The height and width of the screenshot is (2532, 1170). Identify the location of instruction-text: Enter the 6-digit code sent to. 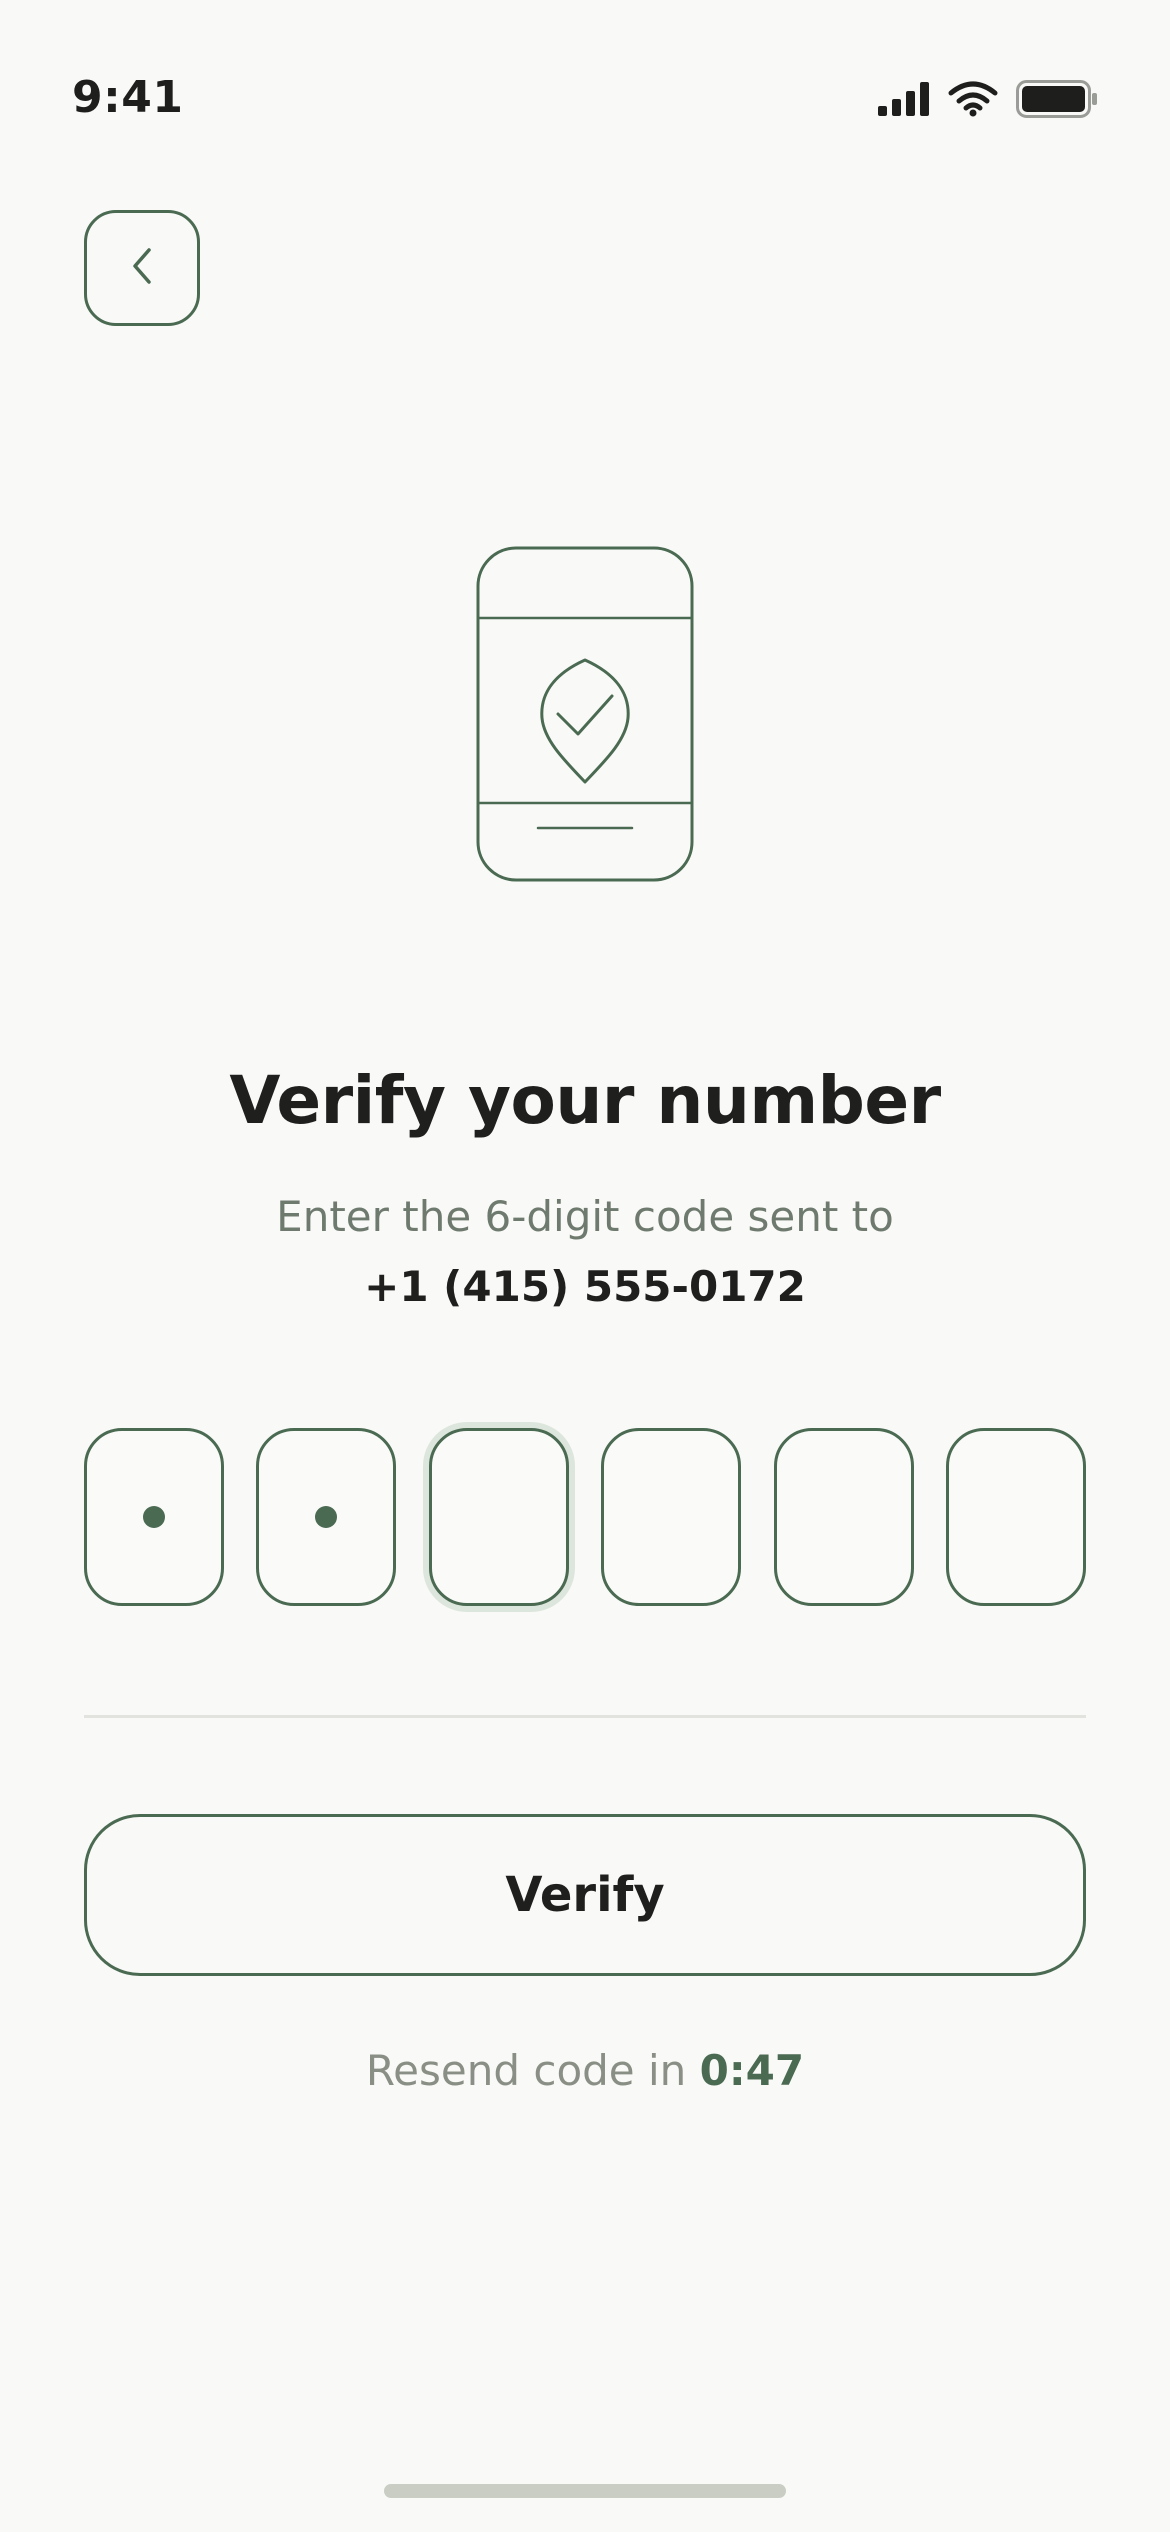
(585, 1216).